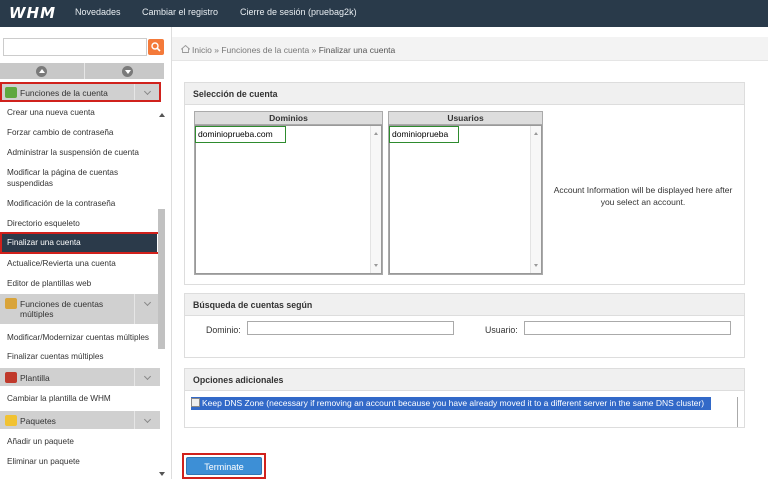 This screenshot has width=768, height=479. I want to click on collapse-all-button, so click(41, 71).